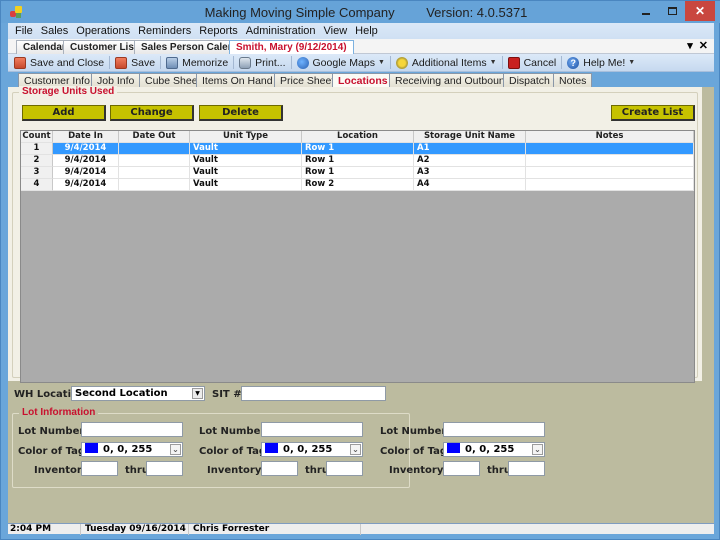 The height and width of the screenshot is (540, 720). What do you see at coordinates (700, 11) in the screenshot?
I see `close-button: ✕` at bounding box center [700, 11].